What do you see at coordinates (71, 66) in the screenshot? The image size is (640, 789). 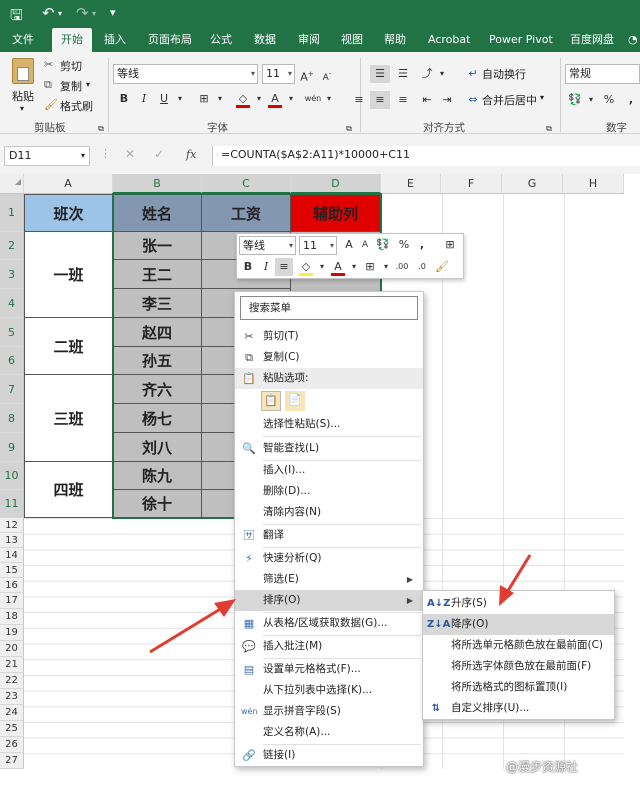 I see `cut-button: 剪切` at bounding box center [71, 66].